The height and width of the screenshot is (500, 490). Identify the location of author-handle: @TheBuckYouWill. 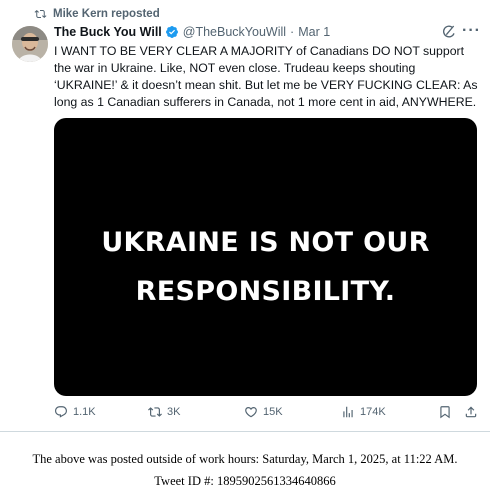
(234, 32).